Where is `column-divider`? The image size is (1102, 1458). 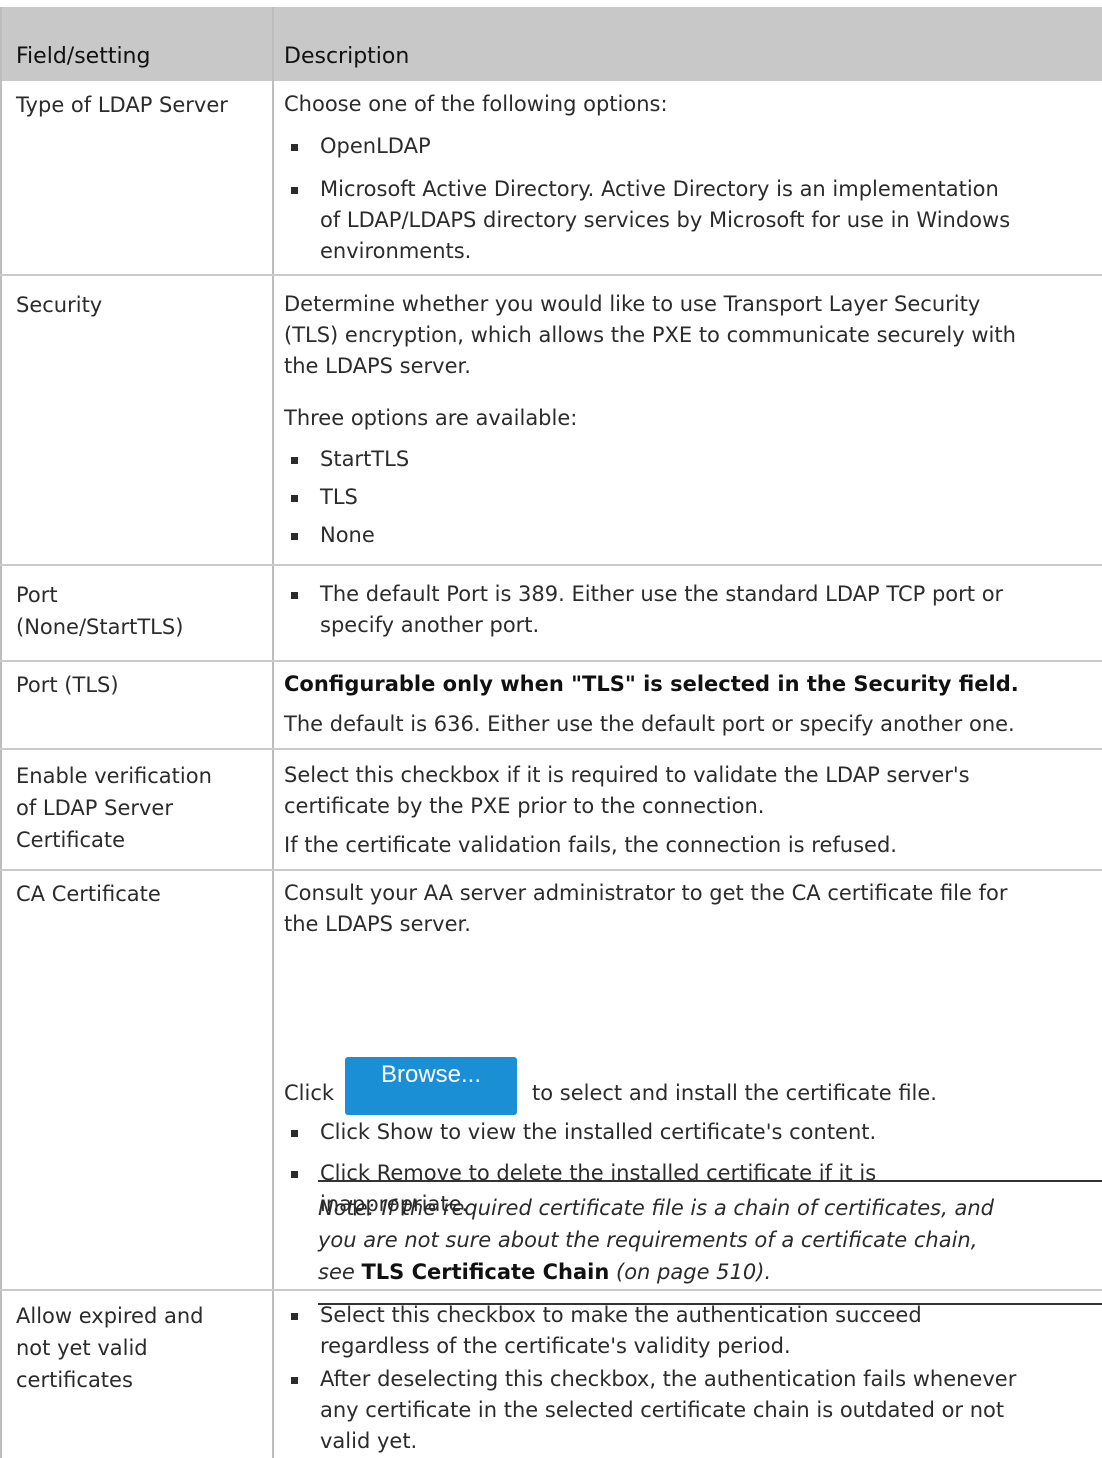 column-divider is located at coordinates (273, 732).